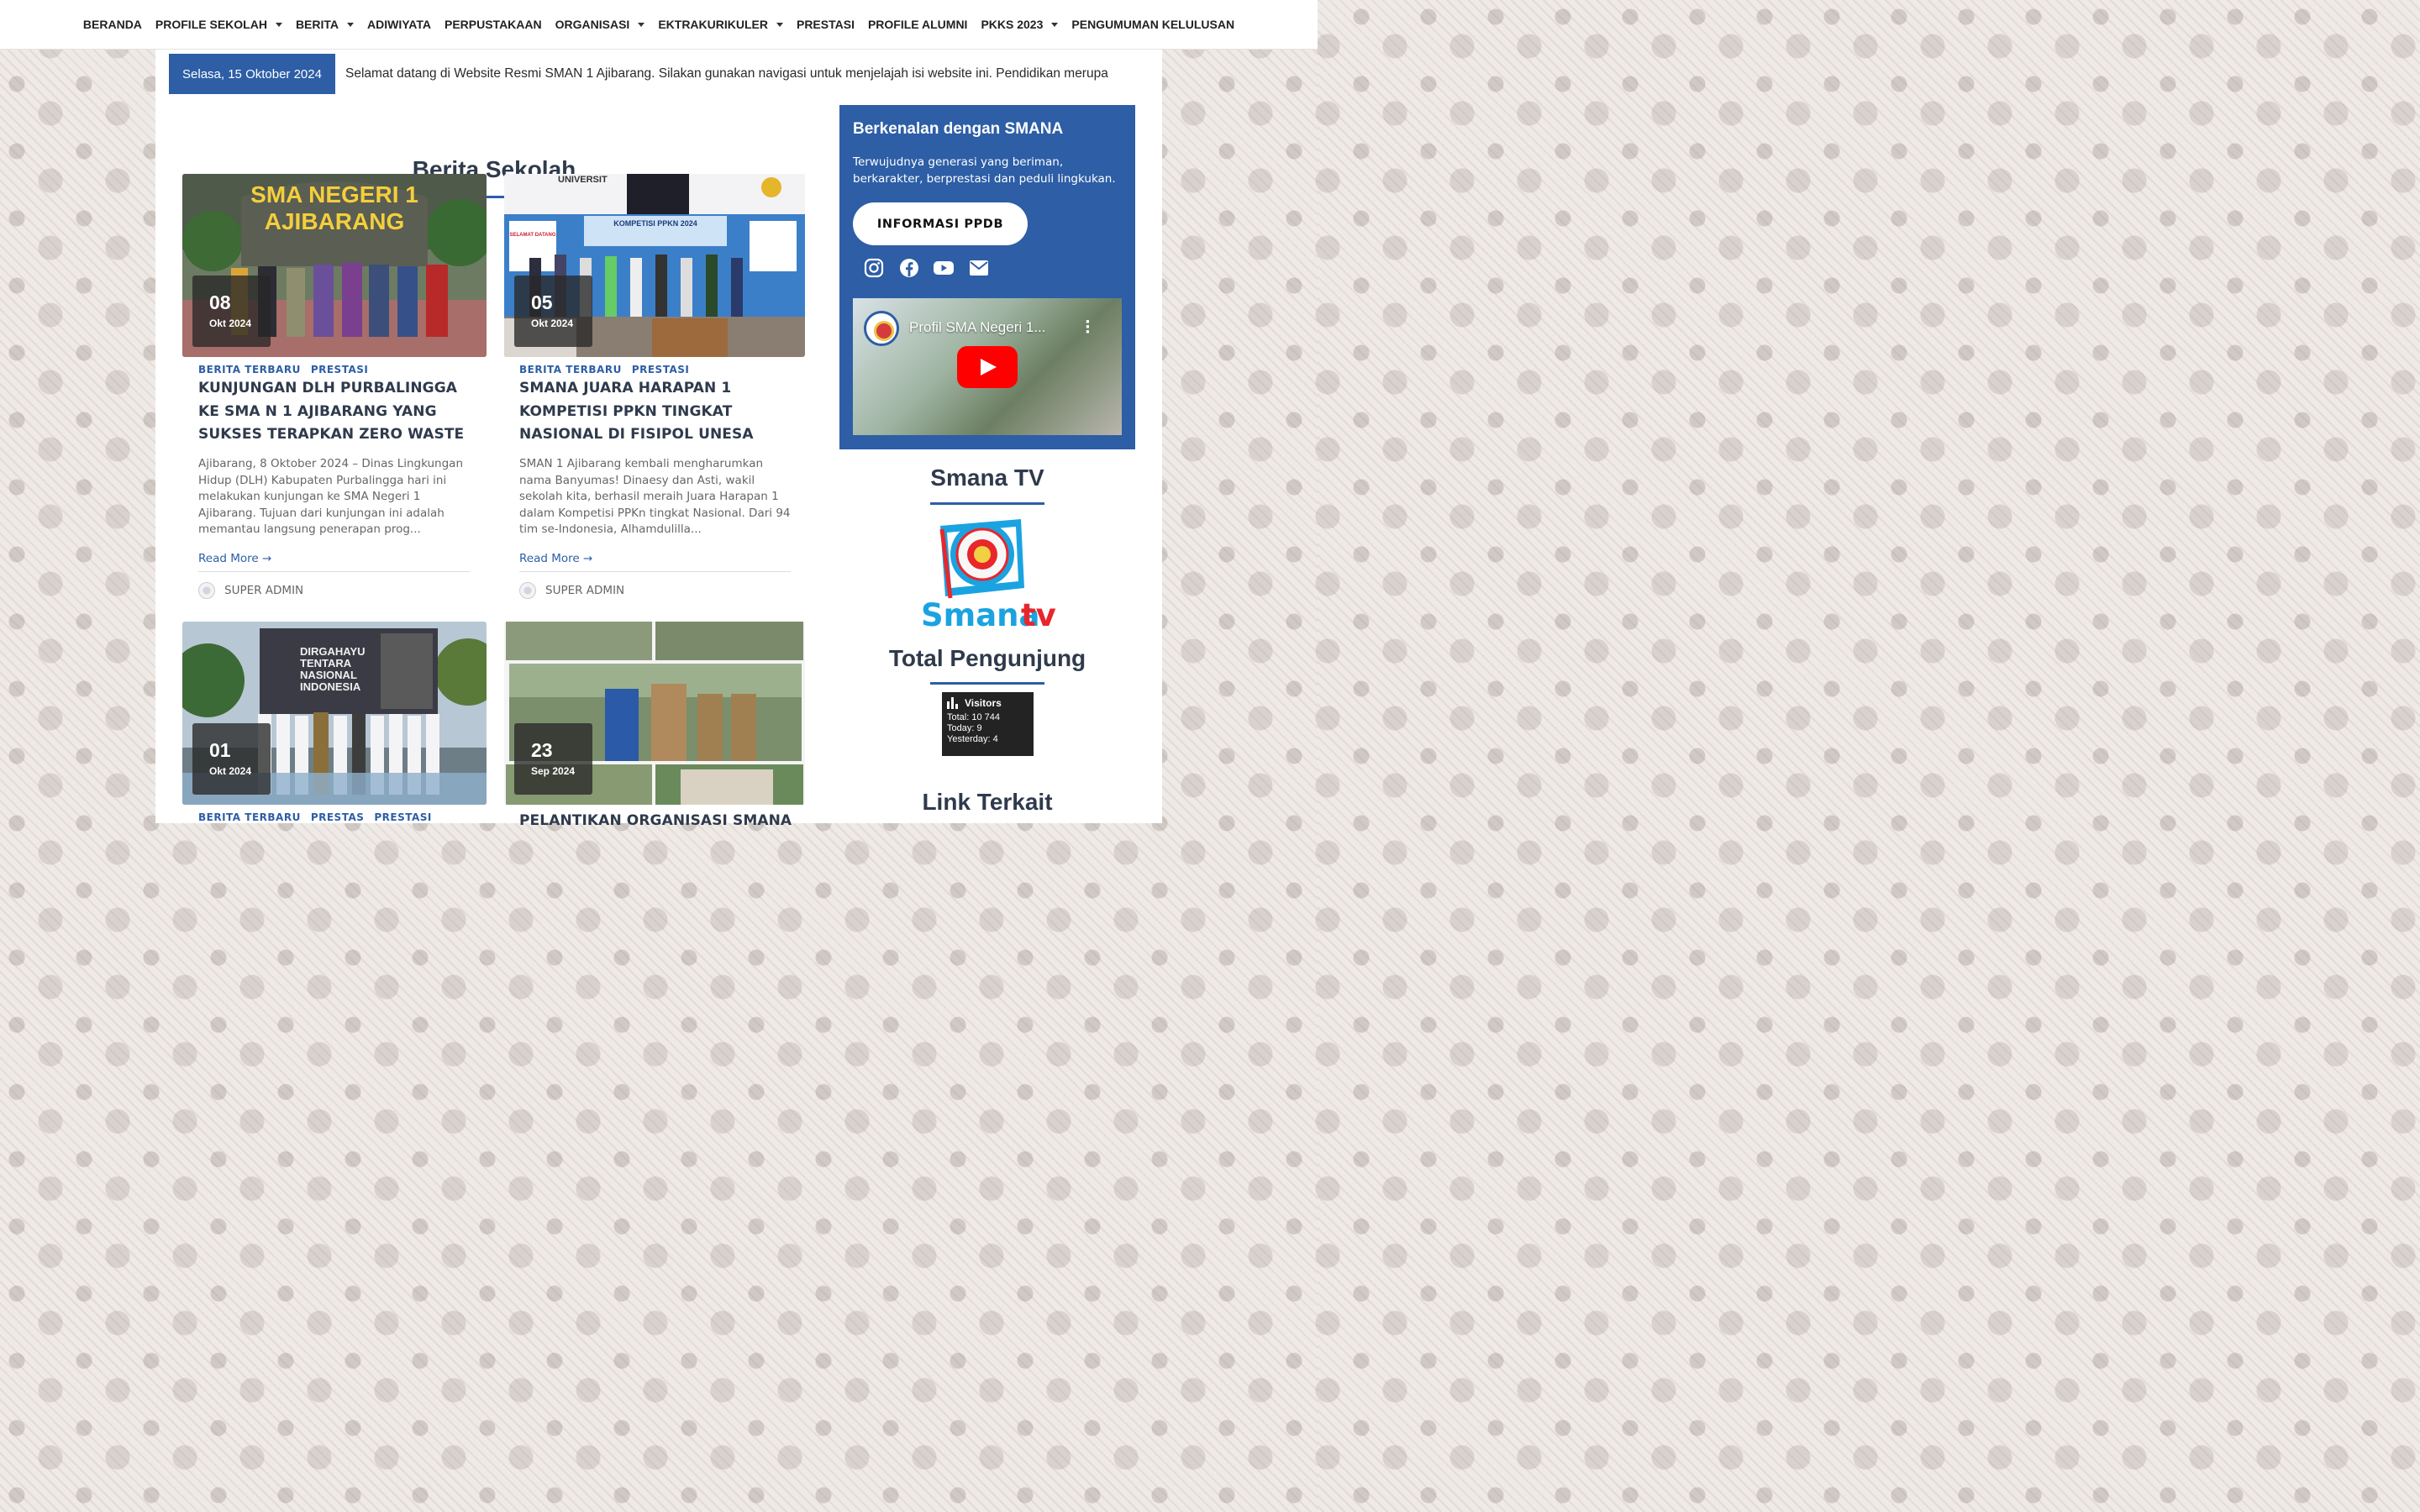 The width and height of the screenshot is (2420, 1512). Describe the element at coordinates (252, 74) in the screenshot. I see `current-date: Selasa, 15 Oktober 2024` at that location.